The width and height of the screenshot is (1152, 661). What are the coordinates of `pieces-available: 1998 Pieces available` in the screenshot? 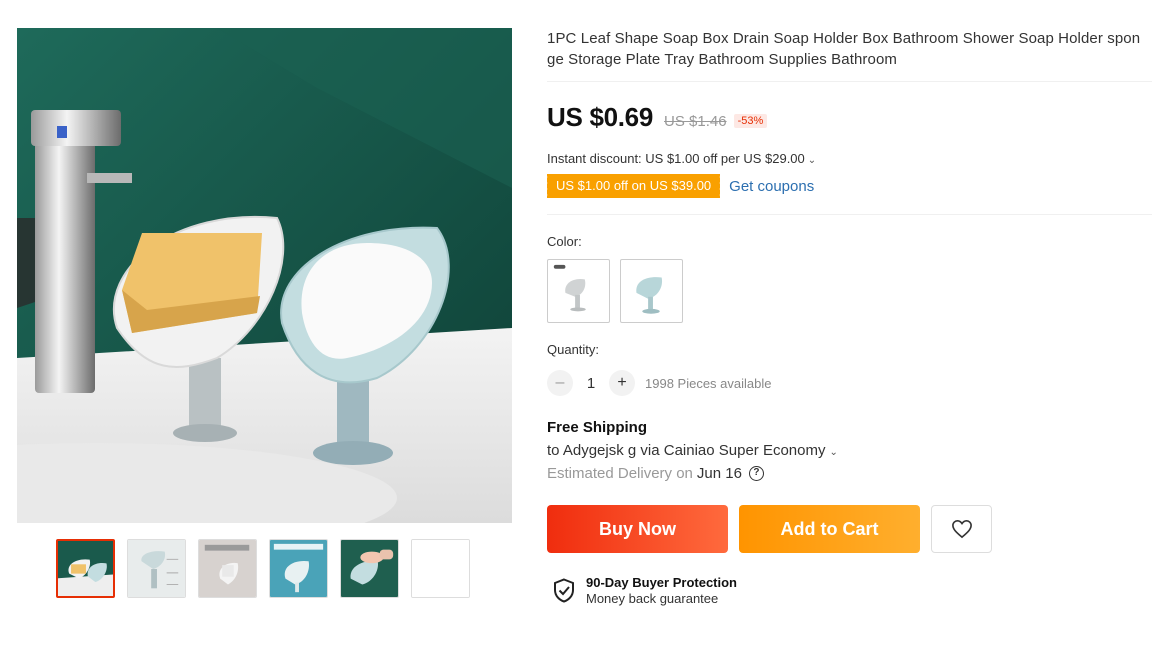 It's located at (708, 383).